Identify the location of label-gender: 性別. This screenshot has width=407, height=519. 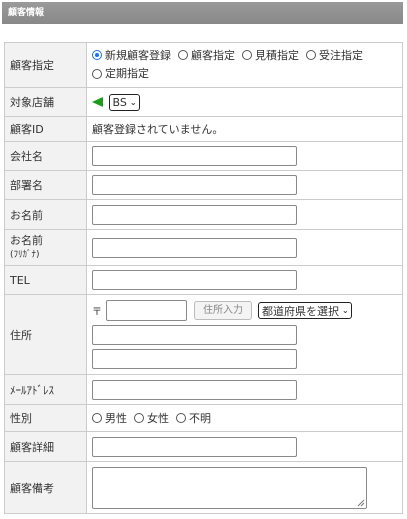
(45, 418).